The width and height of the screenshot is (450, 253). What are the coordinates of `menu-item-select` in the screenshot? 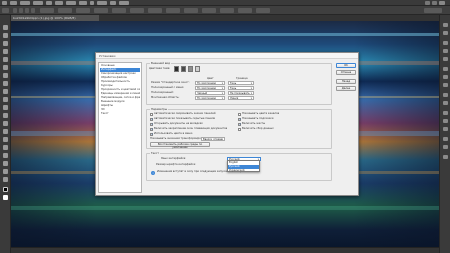 It's located at (71, 3).